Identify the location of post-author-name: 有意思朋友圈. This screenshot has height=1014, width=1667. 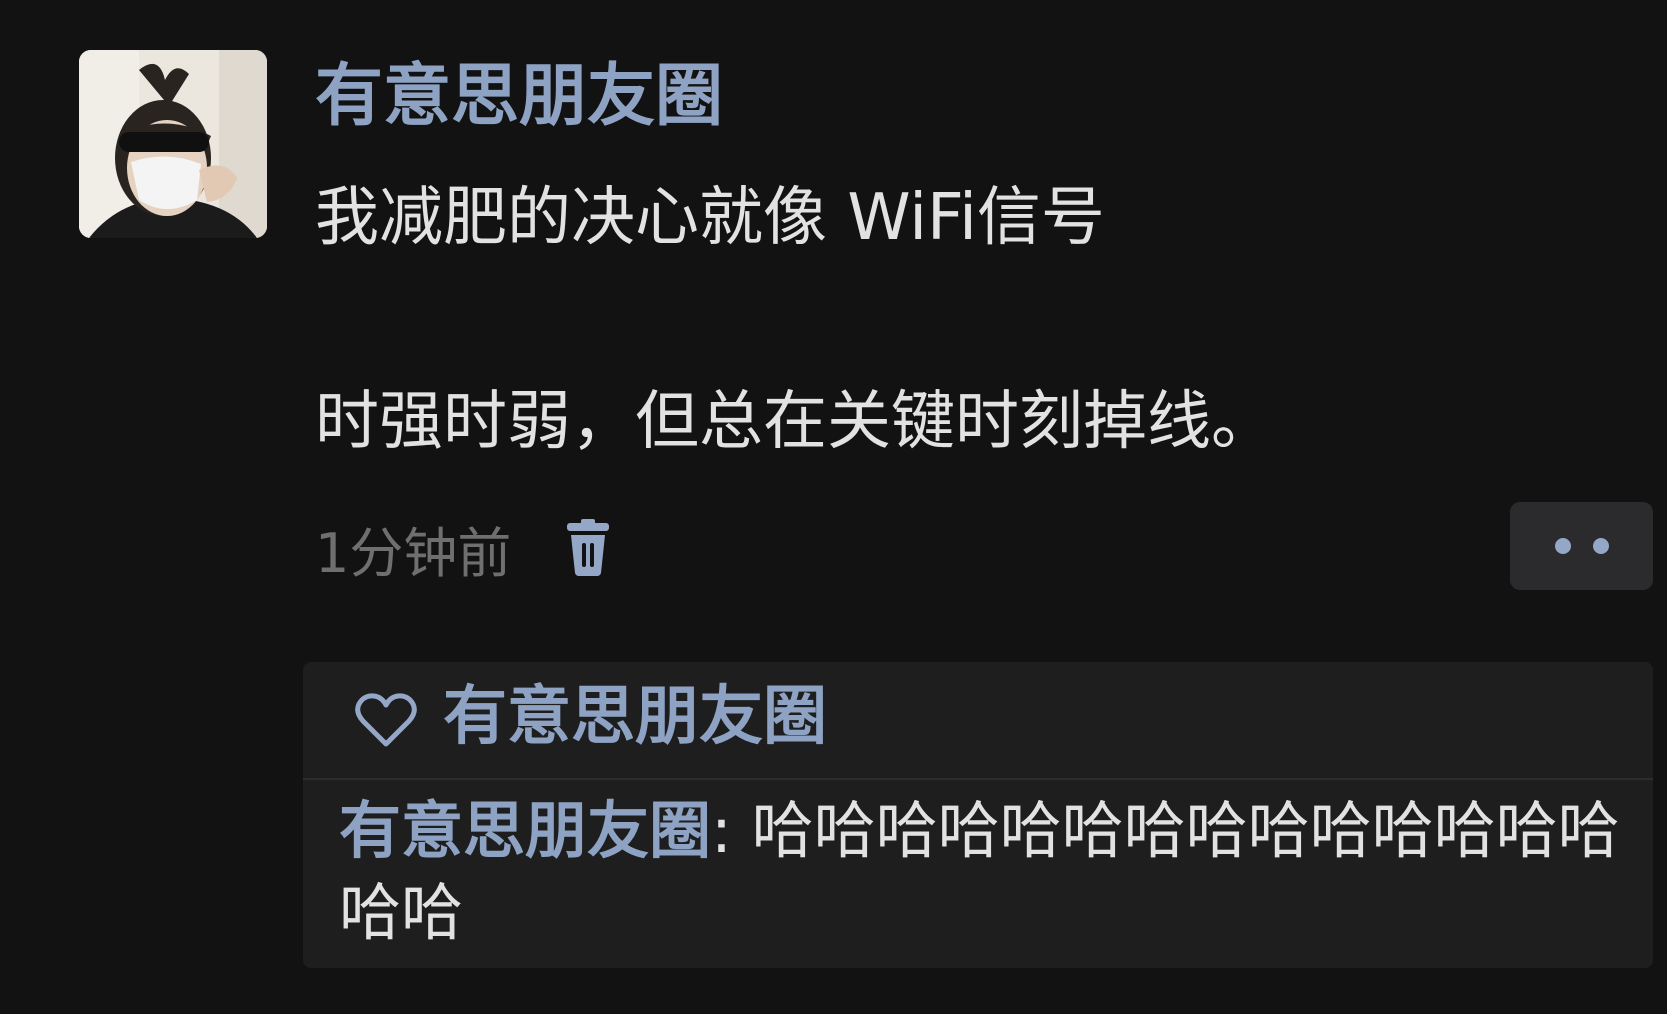
(519, 97).